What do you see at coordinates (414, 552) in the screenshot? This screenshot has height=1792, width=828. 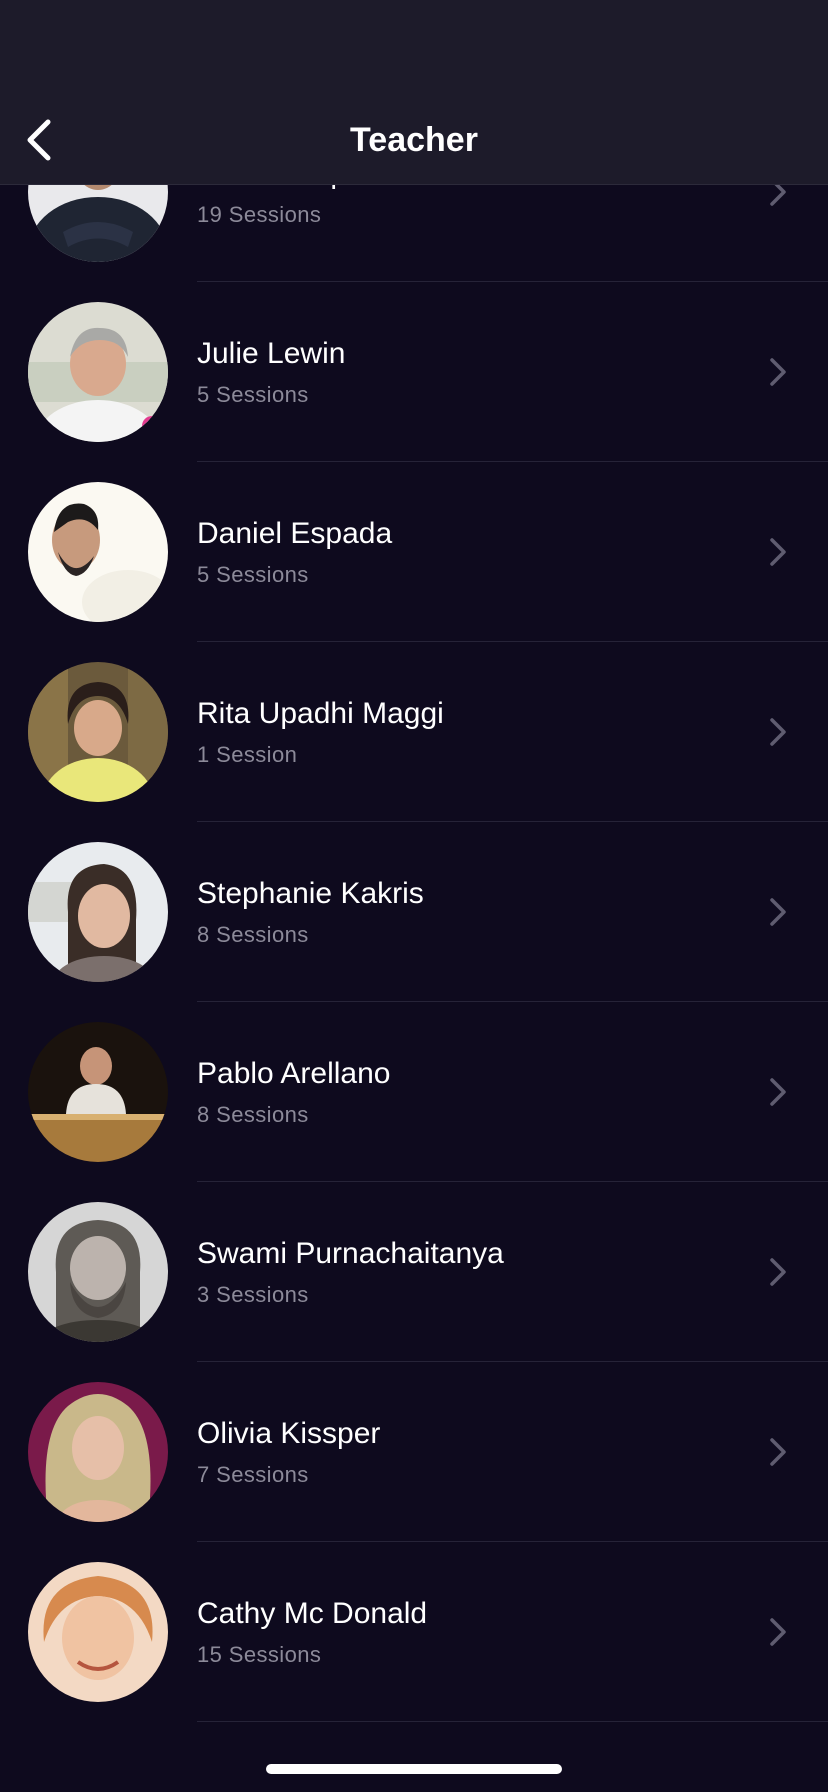 I see `teacher-row-2: Daniel Espada 5 Sessions` at bounding box center [414, 552].